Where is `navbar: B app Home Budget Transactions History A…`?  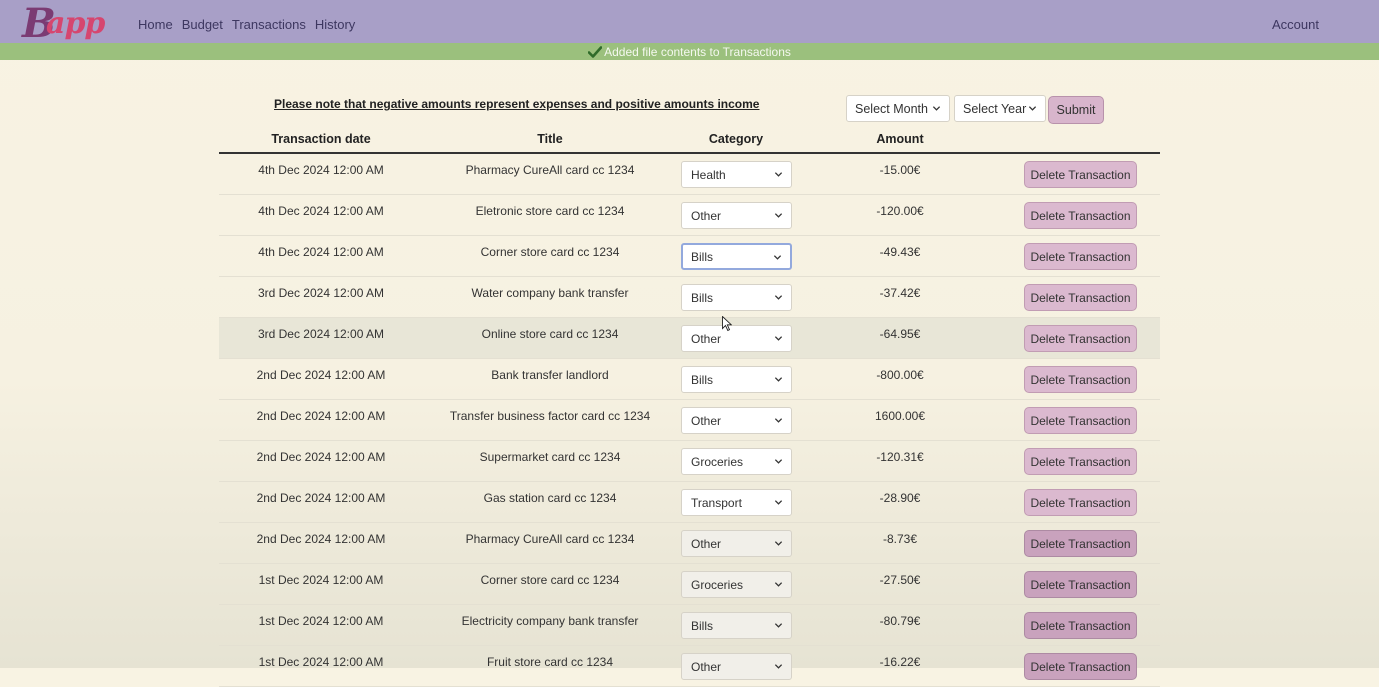
navbar: B app Home Budget Transactions History A… is located at coordinates (689, 23).